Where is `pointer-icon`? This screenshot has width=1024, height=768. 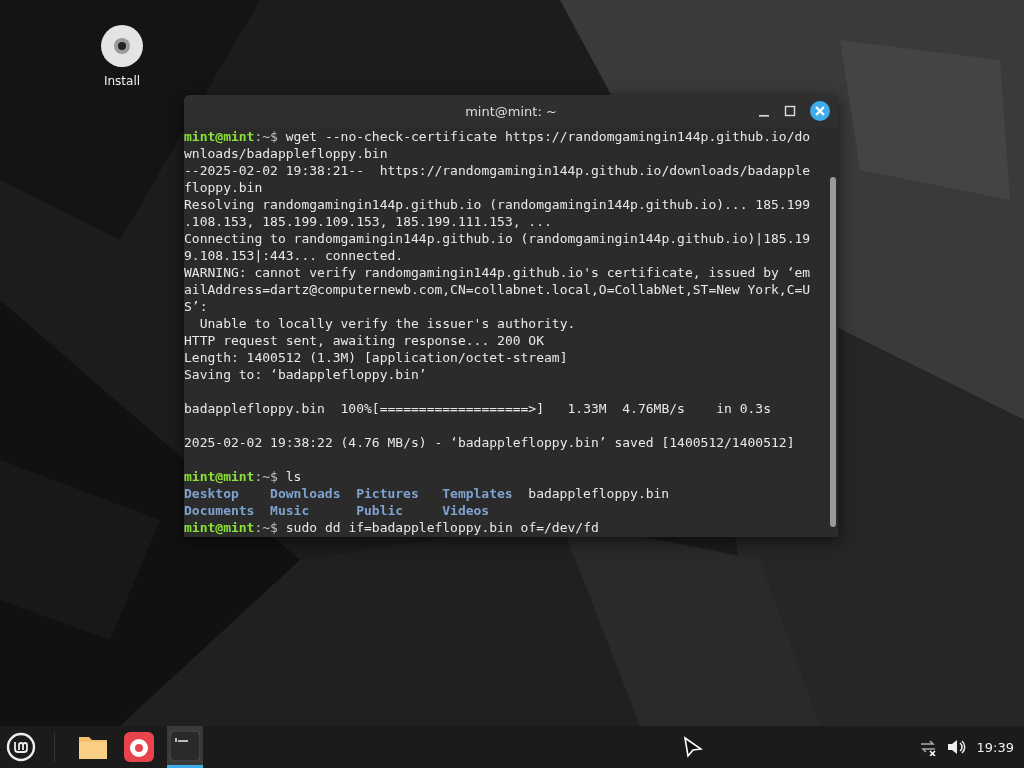
pointer-icon is located at coordinates (693, 747).